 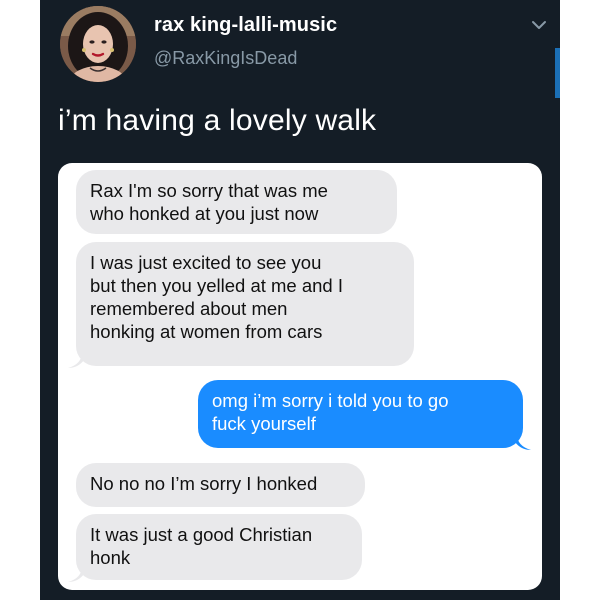 What do you see at coordinates (206, 331) in the screenshot?
I see `message-line: honking at women from cars` at bounding box center [206, 331].